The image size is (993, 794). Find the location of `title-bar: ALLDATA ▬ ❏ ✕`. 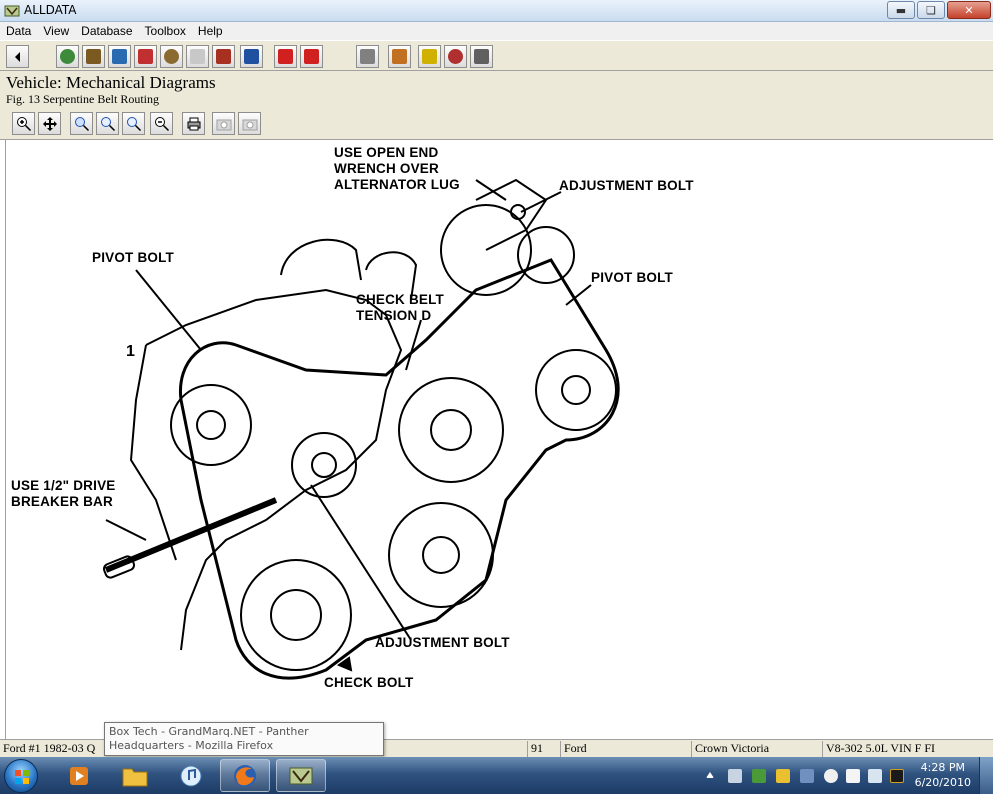

title-bar: ALLDATA ▬ ❏ ✕ is located at coordinates (496, 11).